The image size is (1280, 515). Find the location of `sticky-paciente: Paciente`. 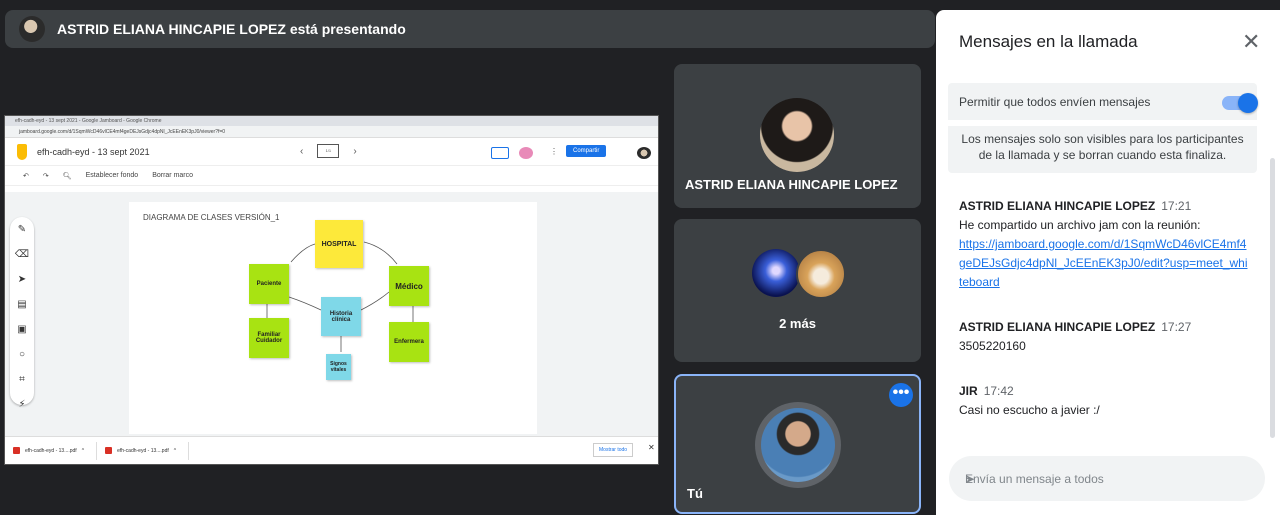

sticky-paciente: Paciente is located at coordinates (269, 284).